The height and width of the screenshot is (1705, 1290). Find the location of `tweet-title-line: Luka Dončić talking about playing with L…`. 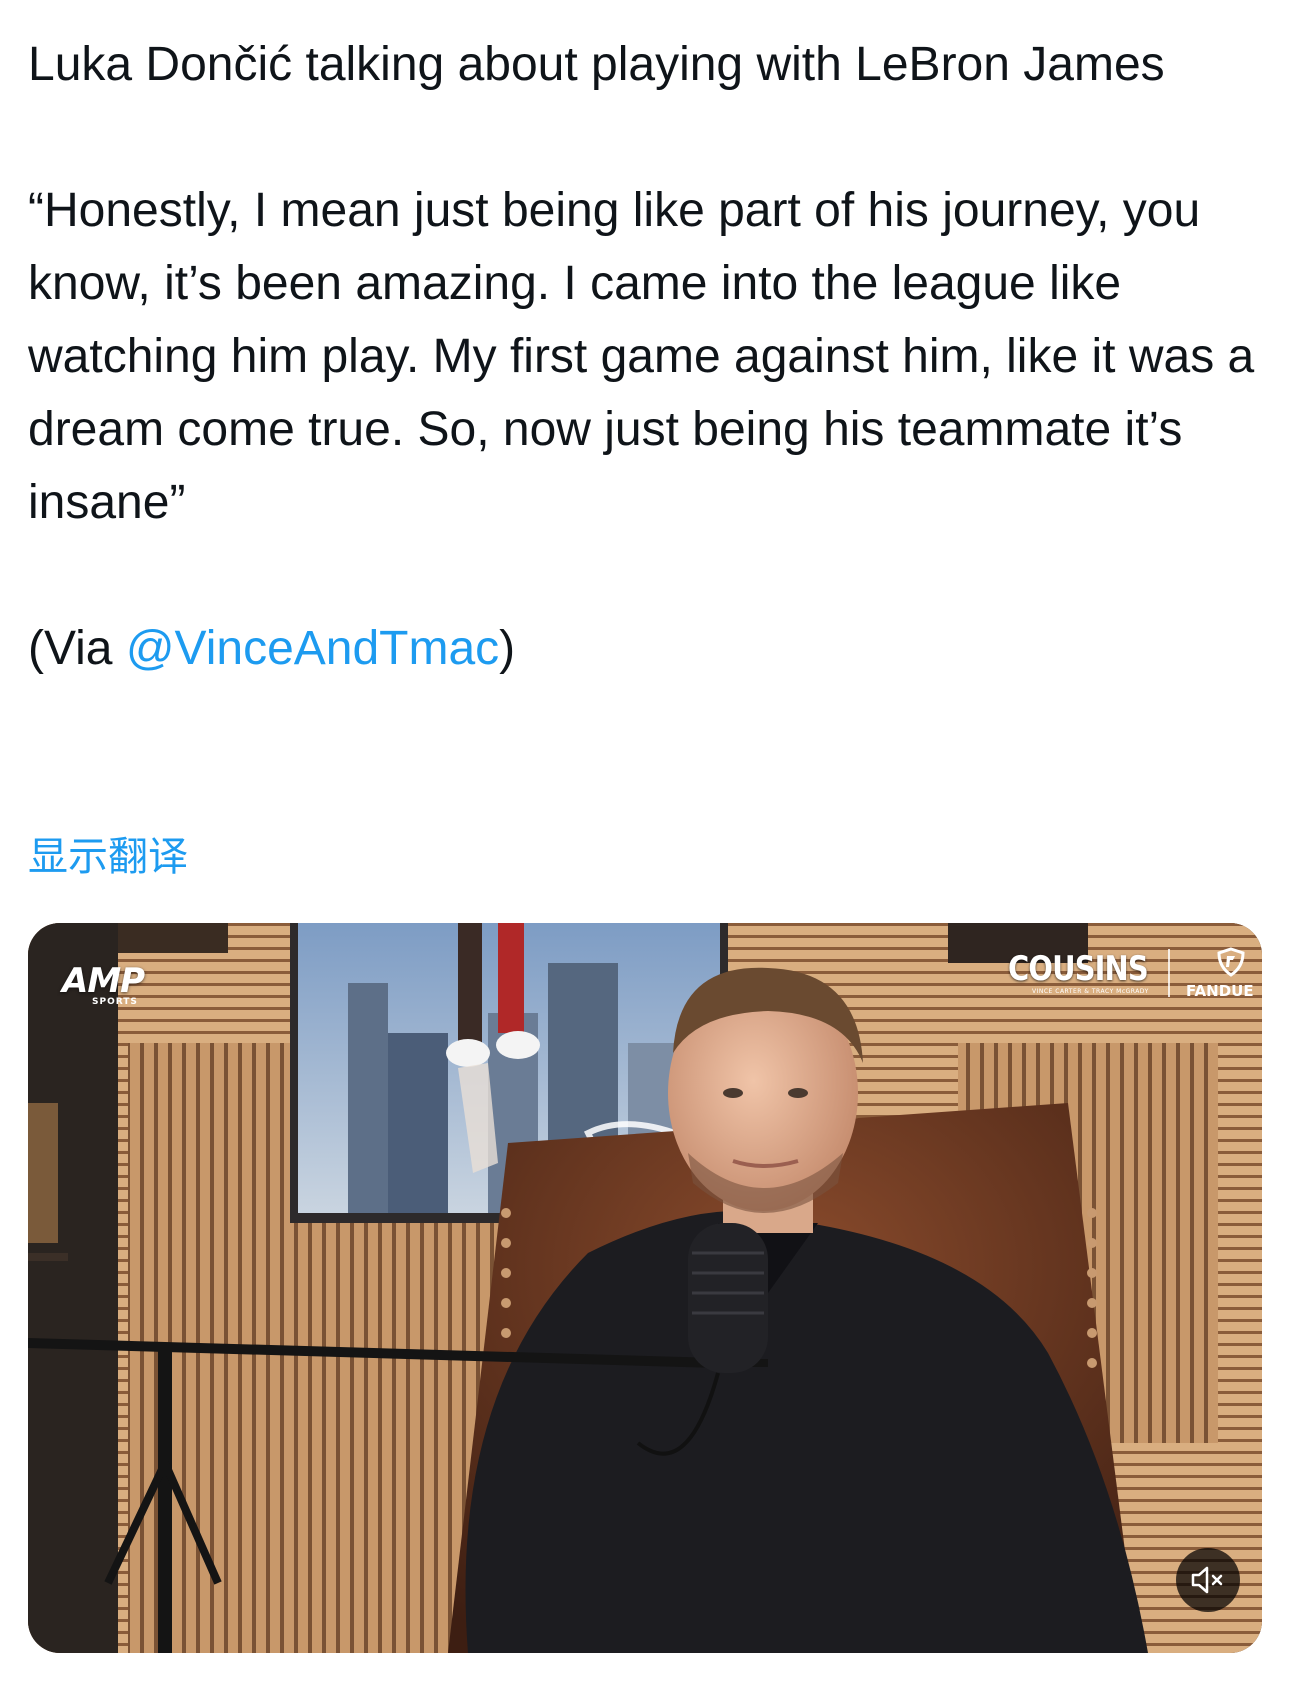

tweet-title-line: Luka Dončić talking about playing with L… is located at coordinates (596, 64).